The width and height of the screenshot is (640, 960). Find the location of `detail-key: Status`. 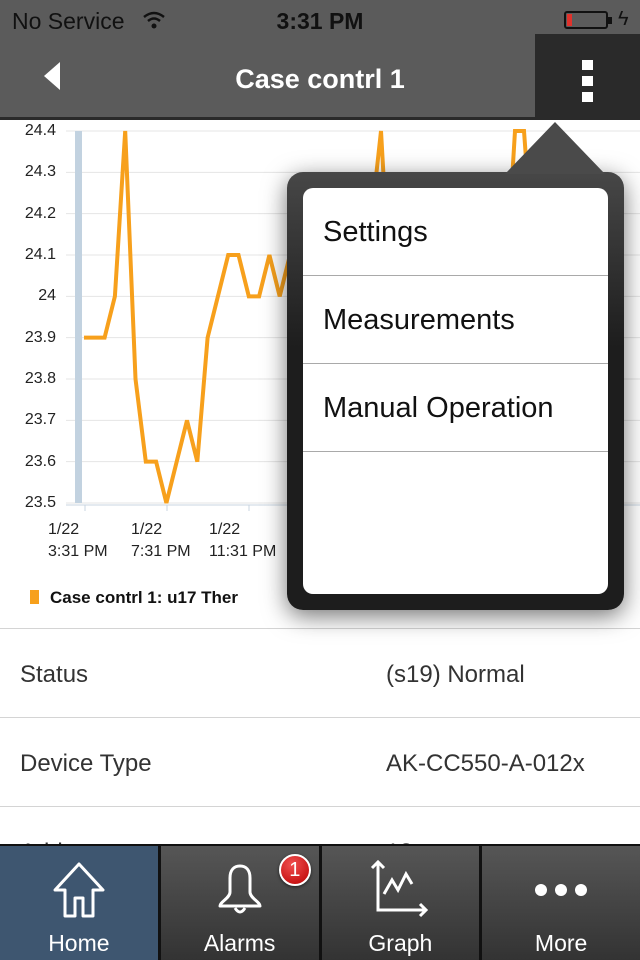

detail-key: Status is located at coordinates (54, 674).